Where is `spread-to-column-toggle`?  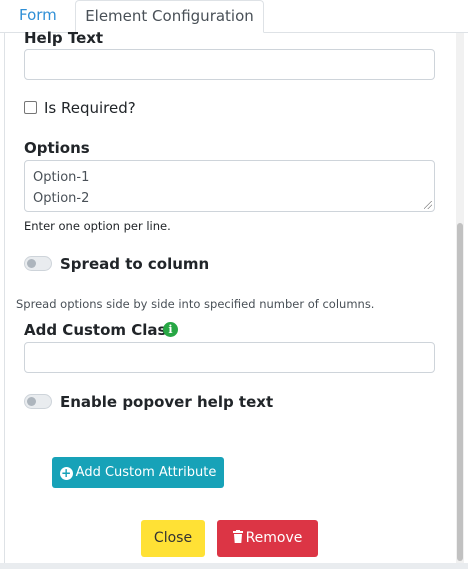 spread-to-column-toggle is located at coordinates (38, 263).